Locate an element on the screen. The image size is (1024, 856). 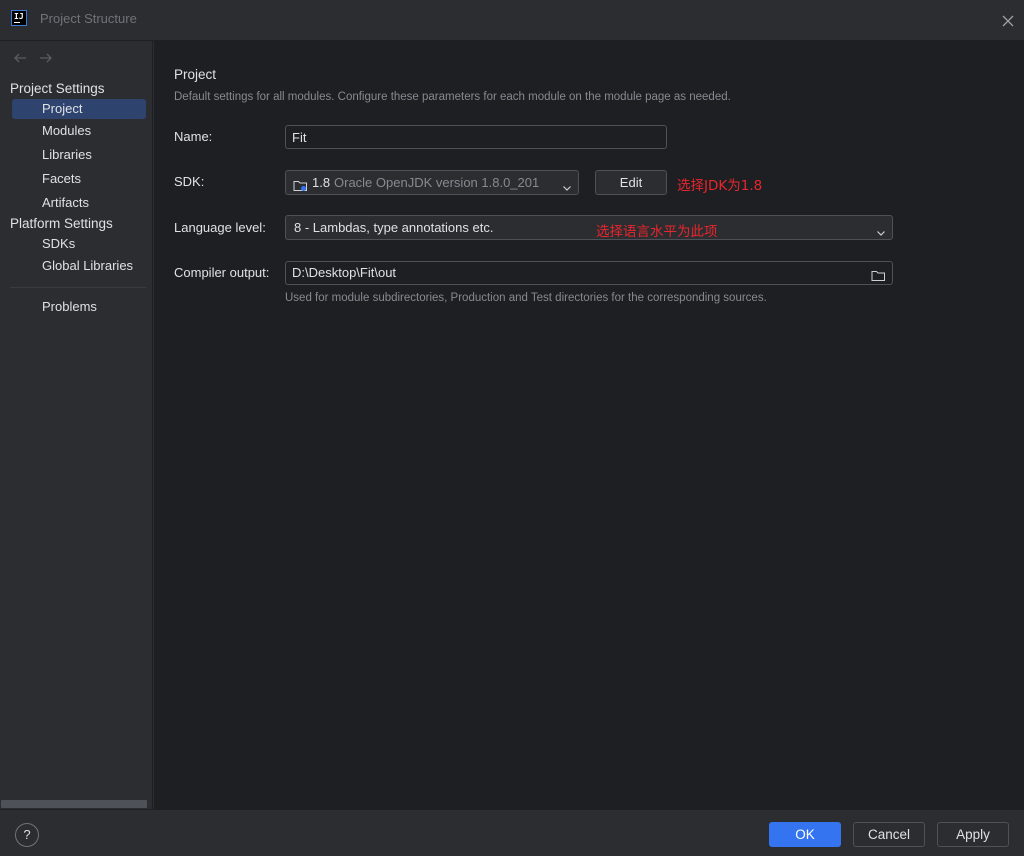
project-name-input is located at coordinates (476, 137).